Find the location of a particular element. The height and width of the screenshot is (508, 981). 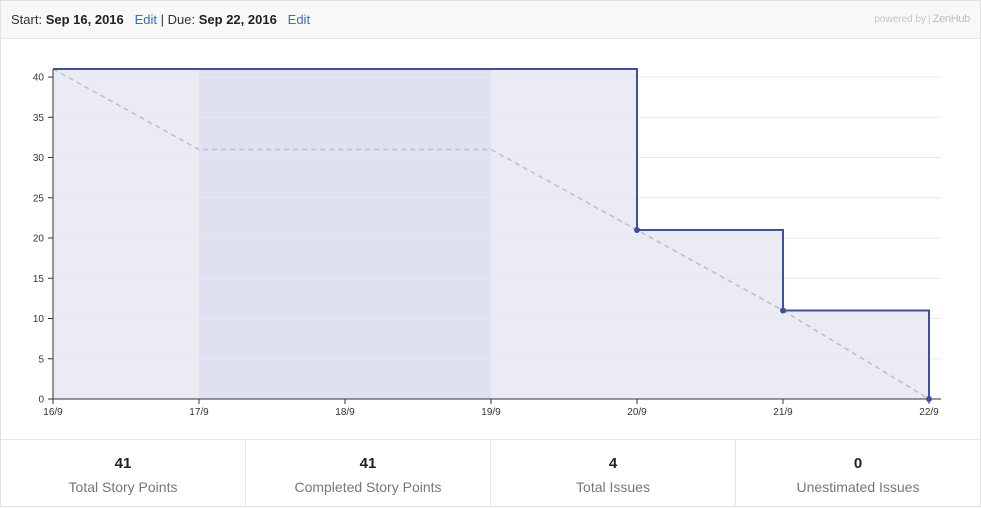

stat-value: 0 is located at coordinates (858, 463).